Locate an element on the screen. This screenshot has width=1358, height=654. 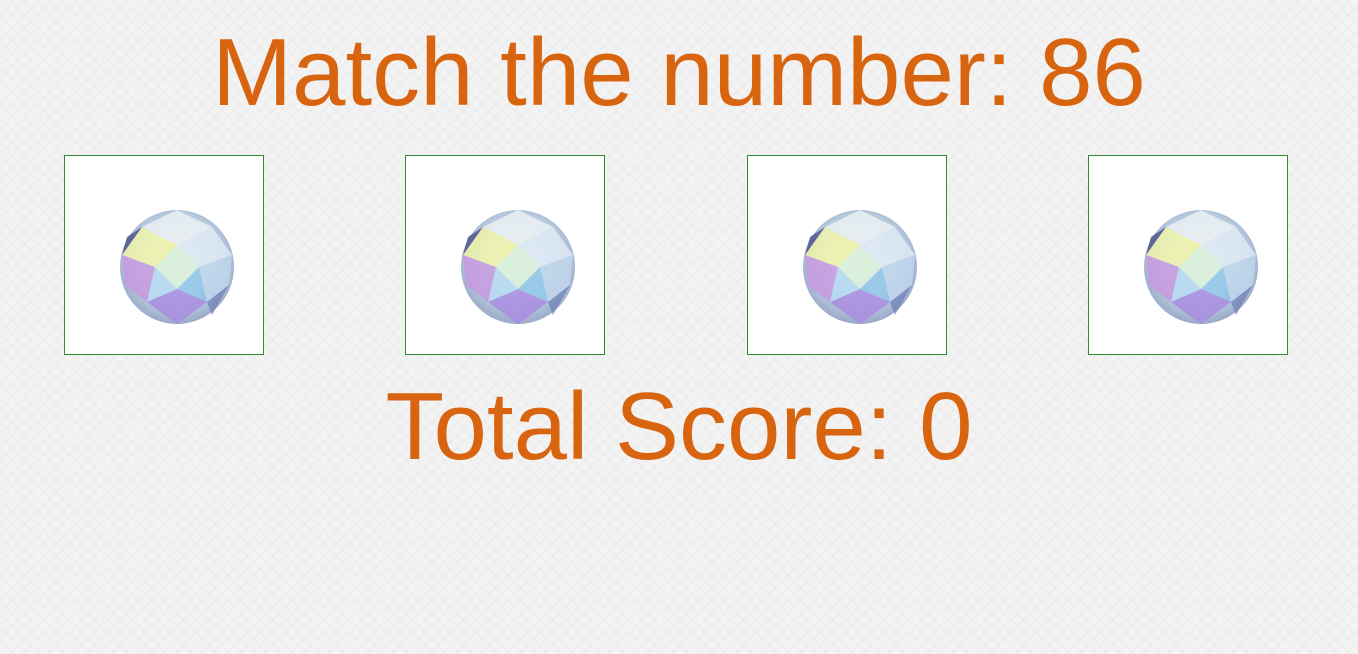
score-label: Total Score: is located at coordinates (639, 426).